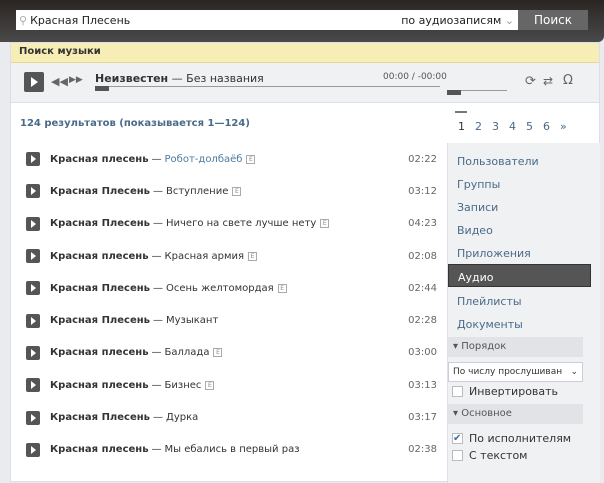  Describe the element at coordinates (457, 438) in the screenshot. I see `checkmark-icon: ✔` at that location.